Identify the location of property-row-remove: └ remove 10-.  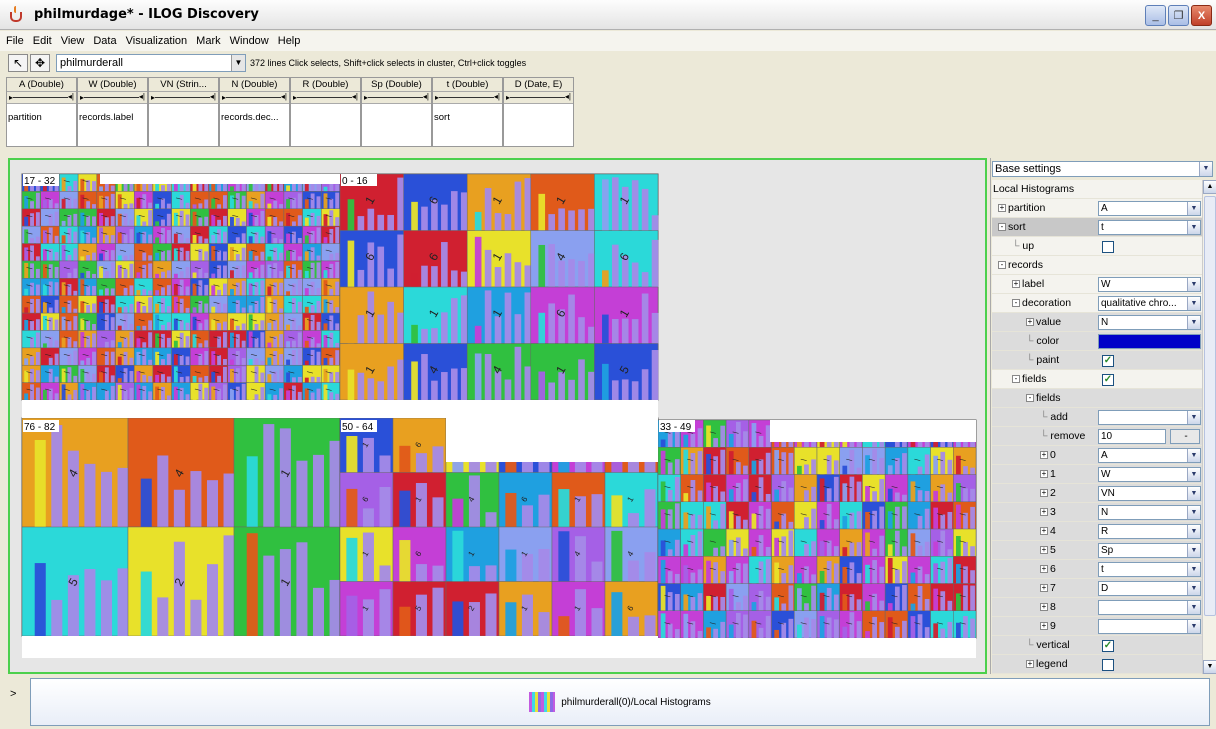
(1097, 436).